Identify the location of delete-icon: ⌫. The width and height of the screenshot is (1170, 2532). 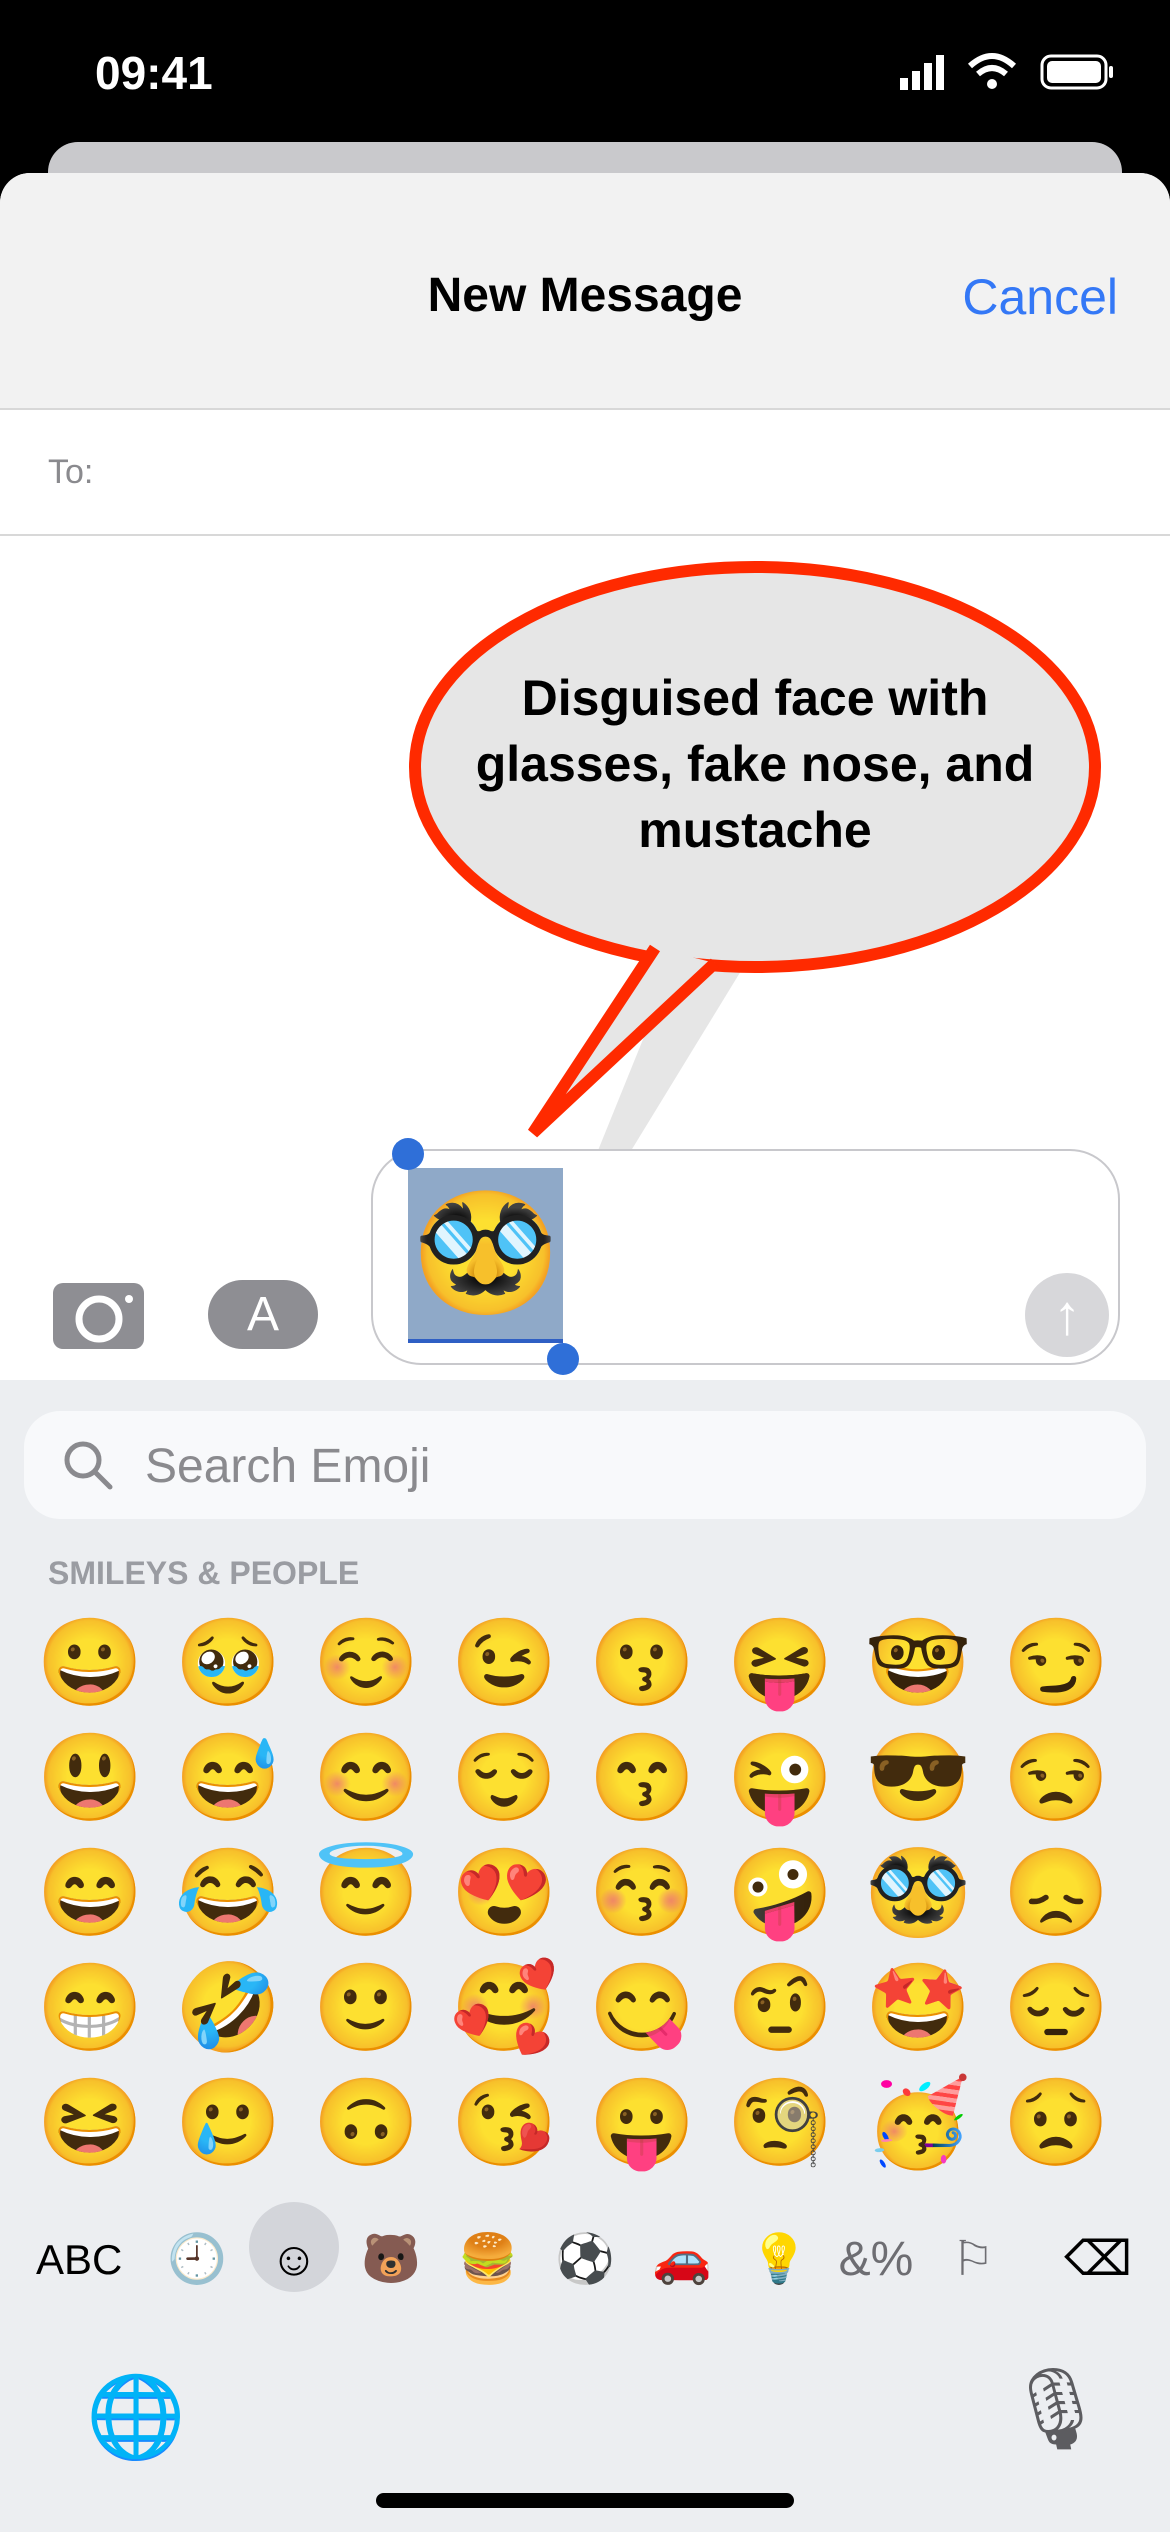
(1098, 2260).